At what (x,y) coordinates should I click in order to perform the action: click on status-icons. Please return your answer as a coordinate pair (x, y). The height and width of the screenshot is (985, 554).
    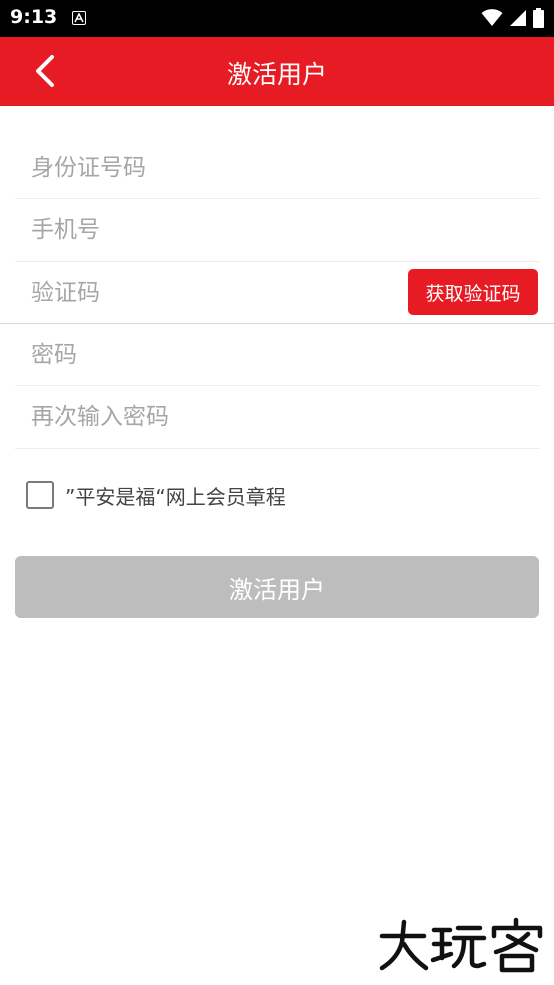
    Looking at the image, I should click on (512, 18).